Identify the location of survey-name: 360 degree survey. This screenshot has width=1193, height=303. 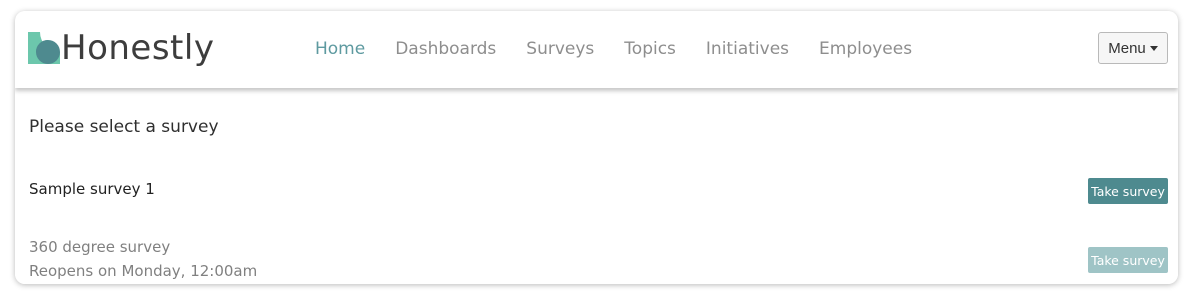
(100, 247).